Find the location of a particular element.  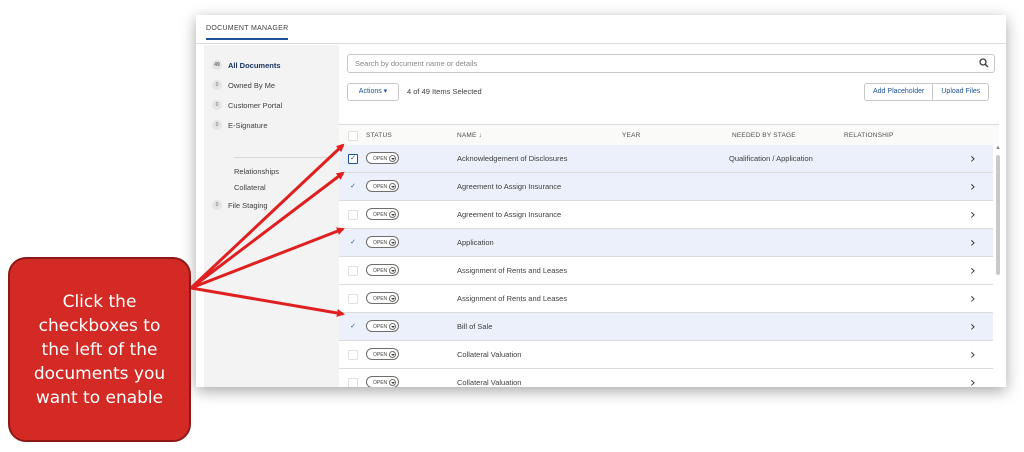

selected-count: 4 of 49 Items Selected is located at coordinates (444, 91).